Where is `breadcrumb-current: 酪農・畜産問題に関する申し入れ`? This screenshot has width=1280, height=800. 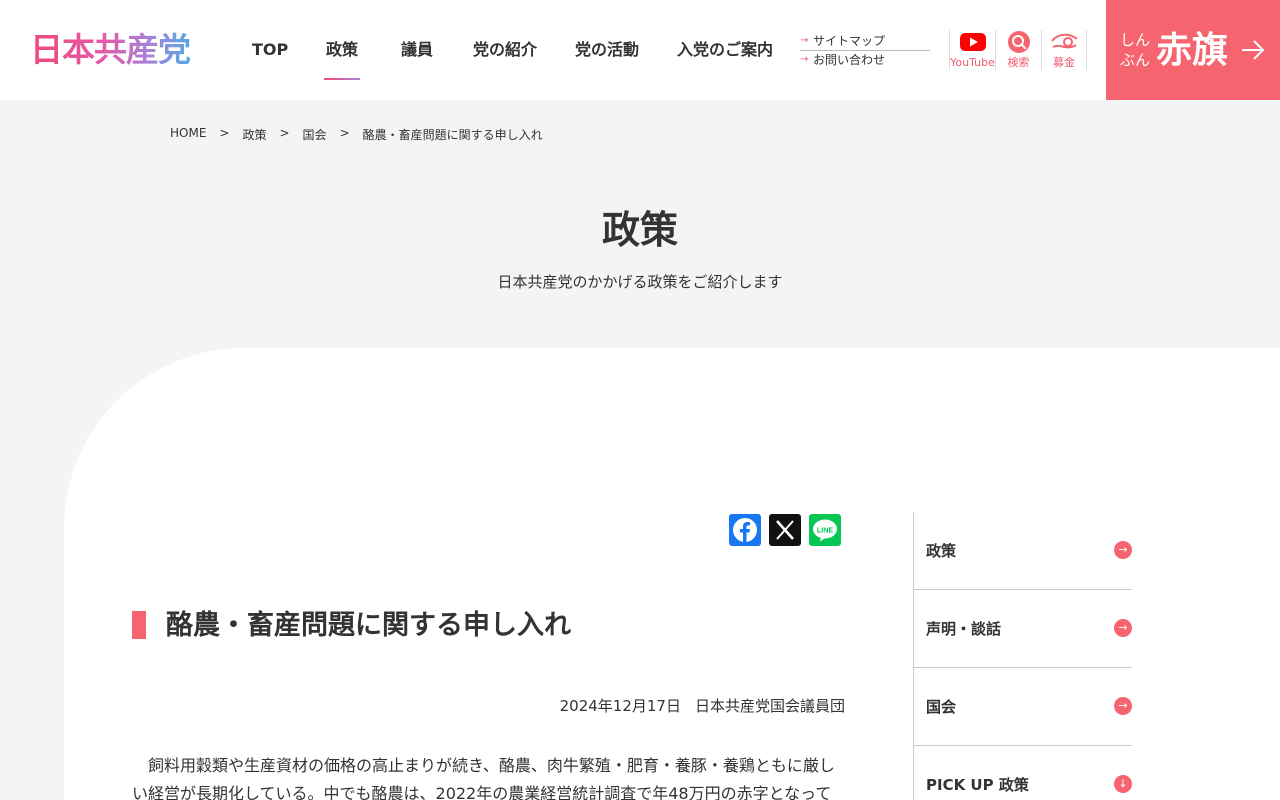 breadcrumb-current: 酪農・畜産問題に関する申し入れ is located at coordinates (452, 135).